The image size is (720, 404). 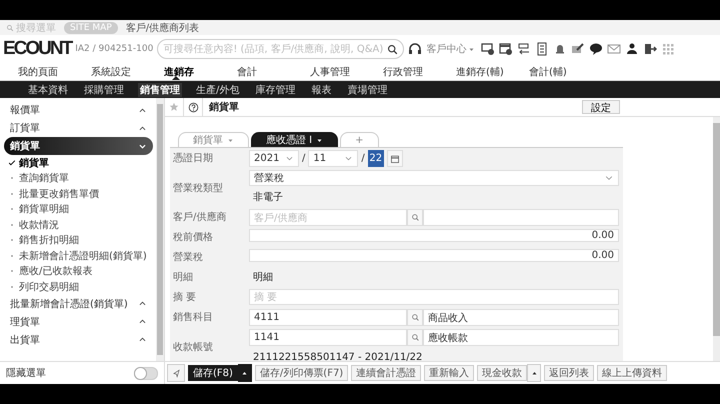 What do you see at coordinates (434, 178) in the screenshot?
I see `tax-type-dropdown: 營業稅` at bounding box center [434, 178].